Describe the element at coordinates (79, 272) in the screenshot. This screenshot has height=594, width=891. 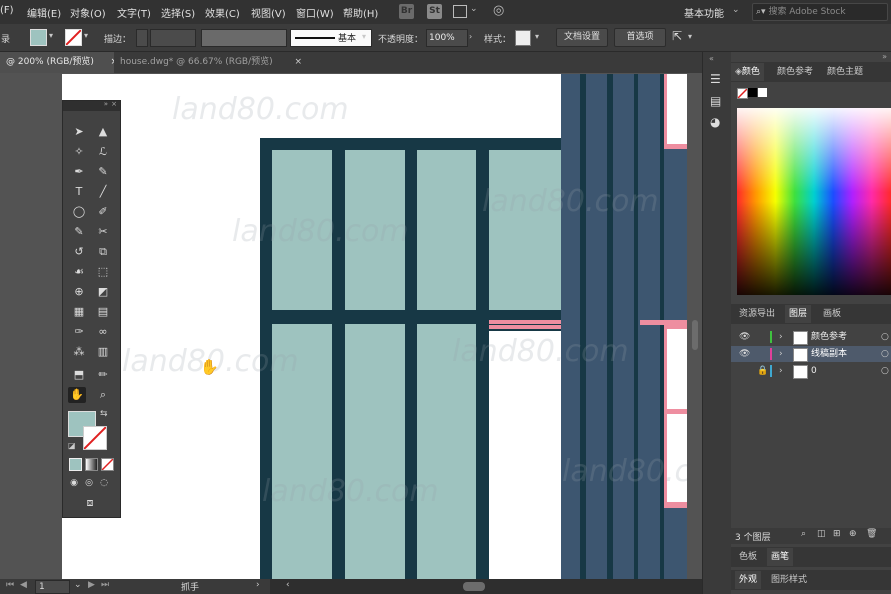
I see `warp-tool-icon: ☙` at that location.